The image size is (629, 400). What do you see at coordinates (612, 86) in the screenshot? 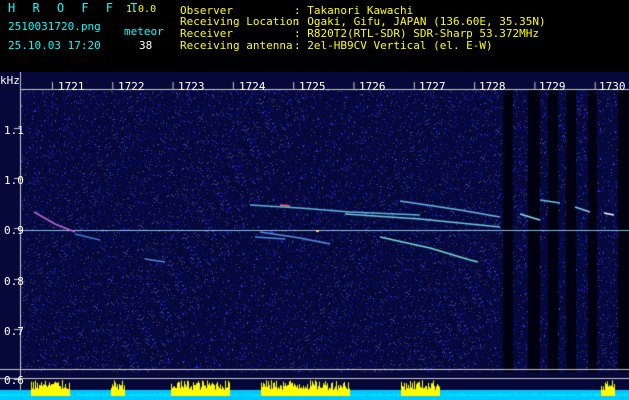
I see `x-tick-label: 1730` at bounding box center [612, 86].